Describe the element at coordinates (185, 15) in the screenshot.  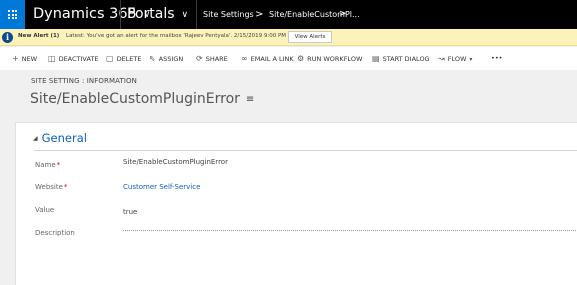
I see `chevron-down-icon: ∨` at that location.